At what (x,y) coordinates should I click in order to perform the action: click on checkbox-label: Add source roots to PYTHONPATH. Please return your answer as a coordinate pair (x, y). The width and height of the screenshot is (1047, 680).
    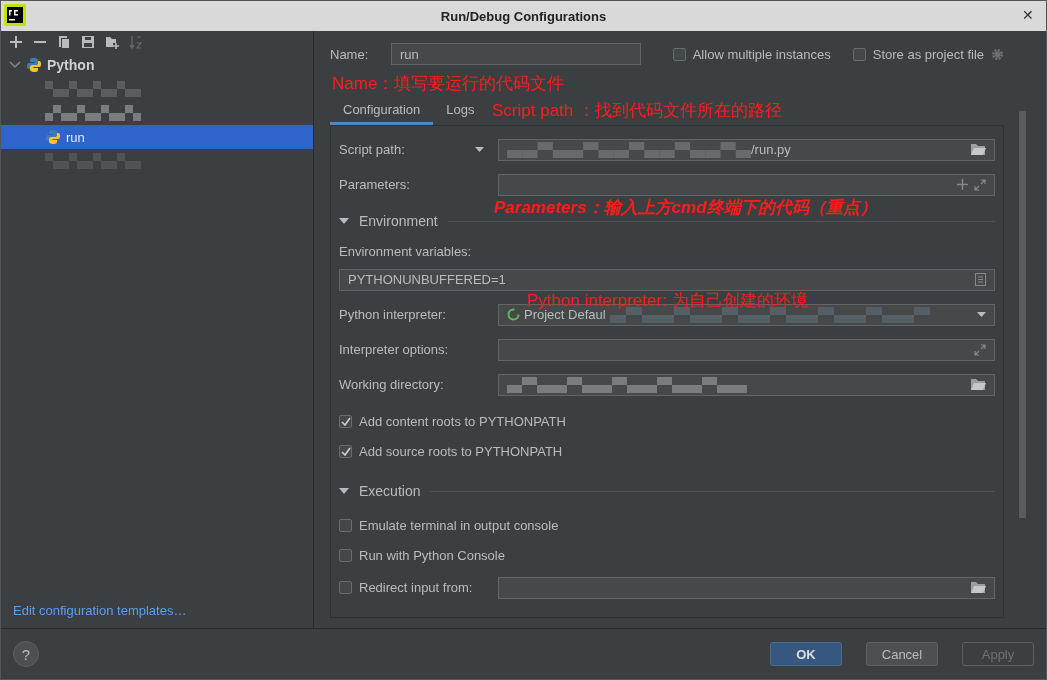
    Looking at the image, I should click on (461, 451).